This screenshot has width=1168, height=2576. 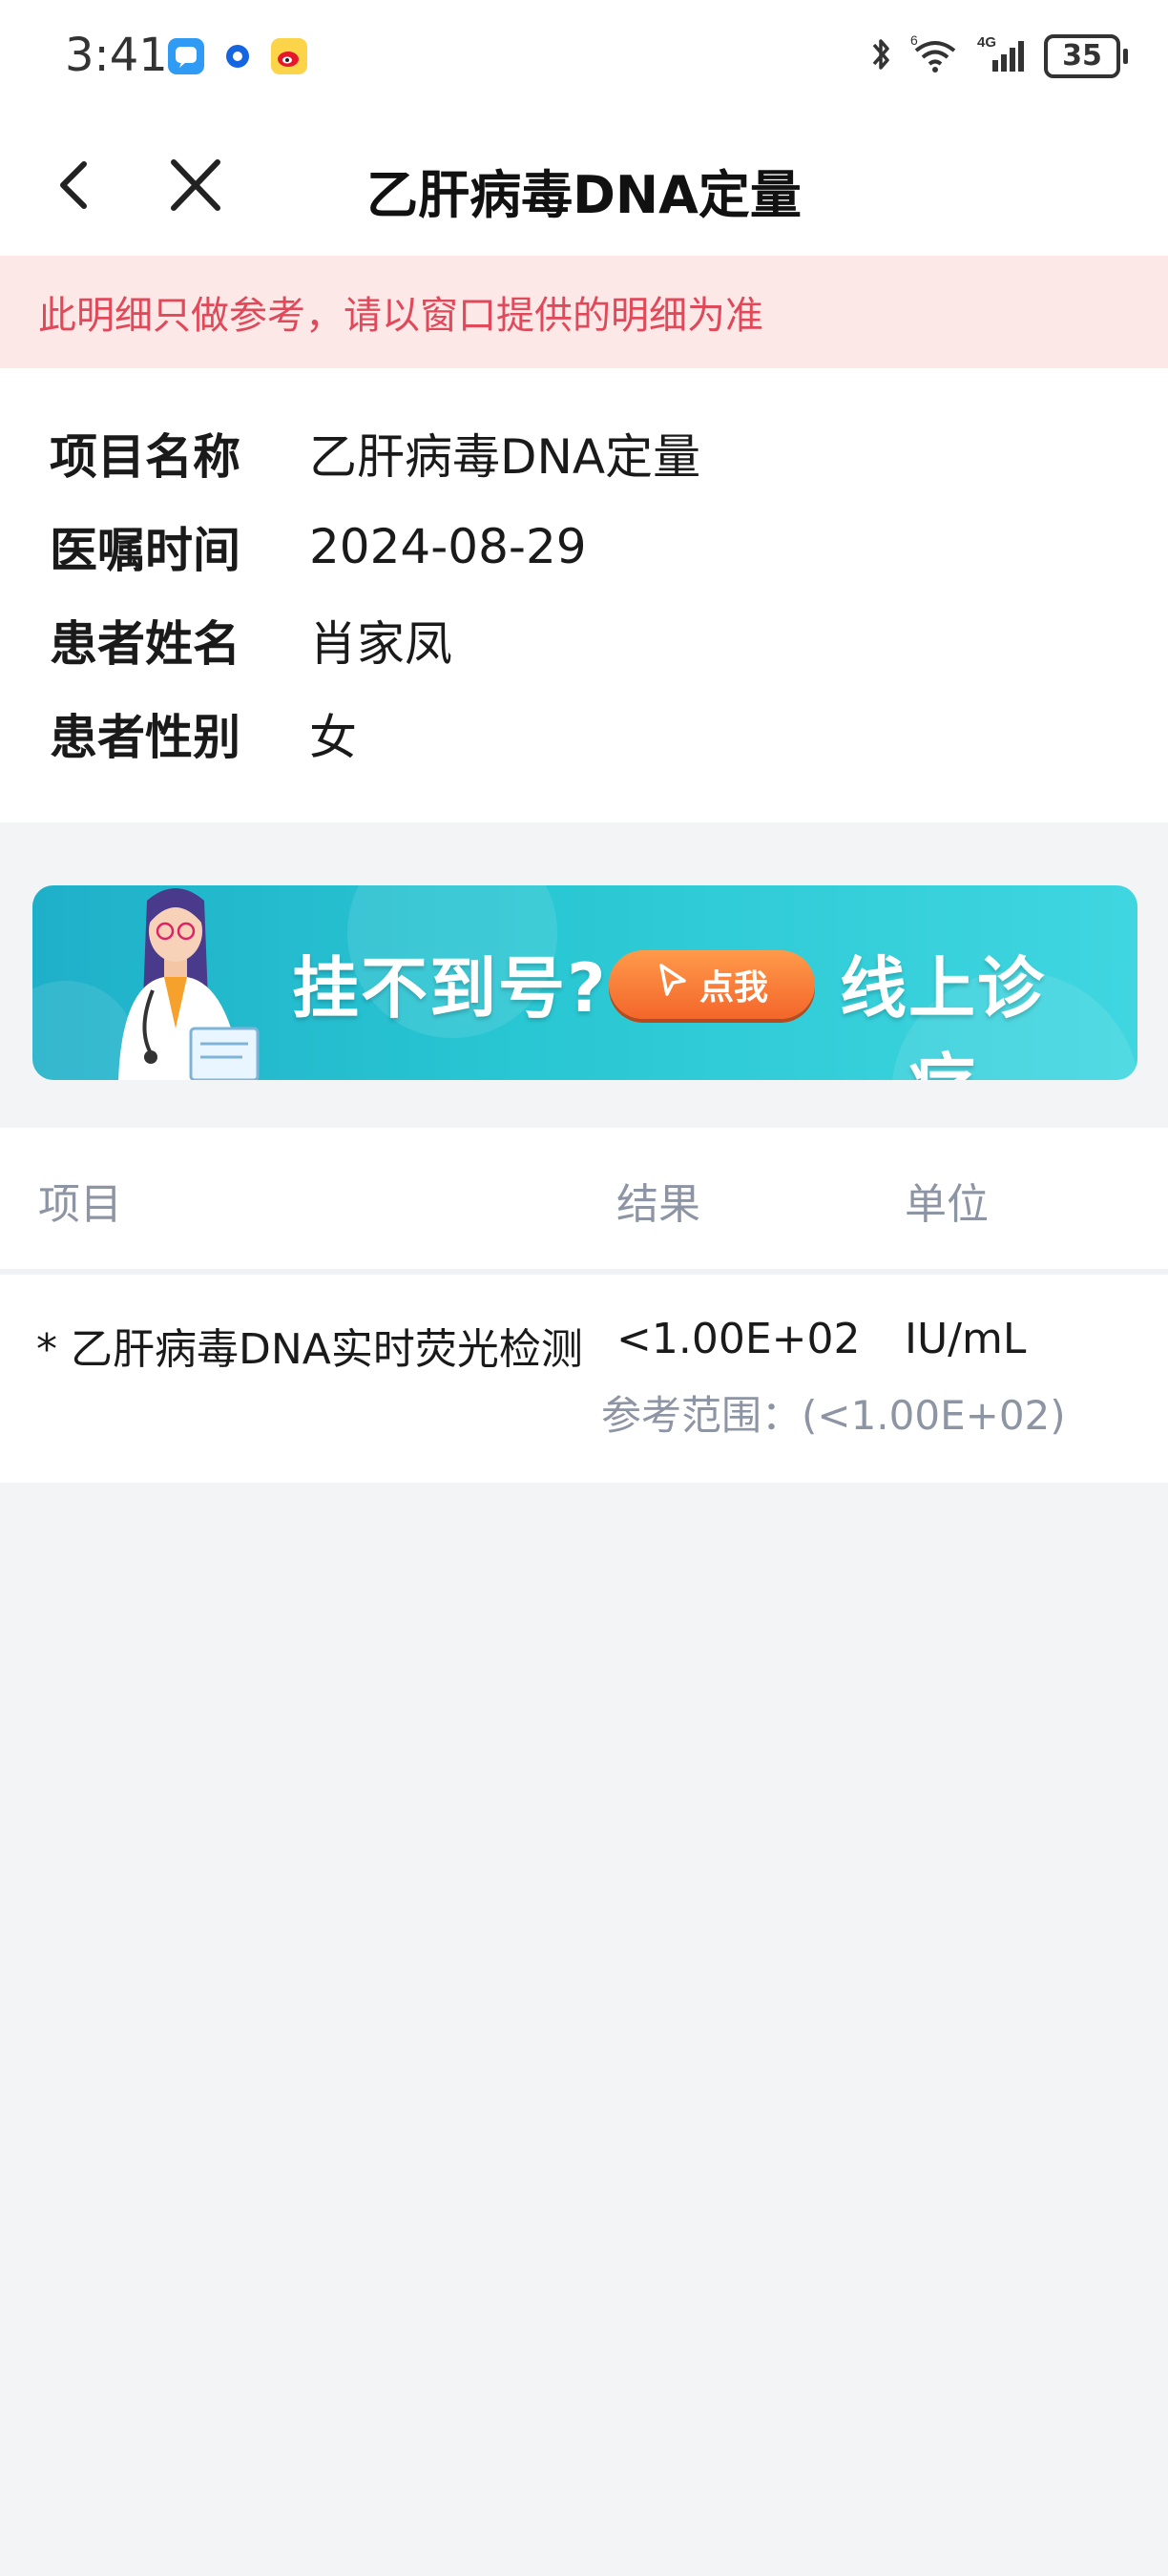 I want to click on browser-app-icon, so click(x=237, y=56).